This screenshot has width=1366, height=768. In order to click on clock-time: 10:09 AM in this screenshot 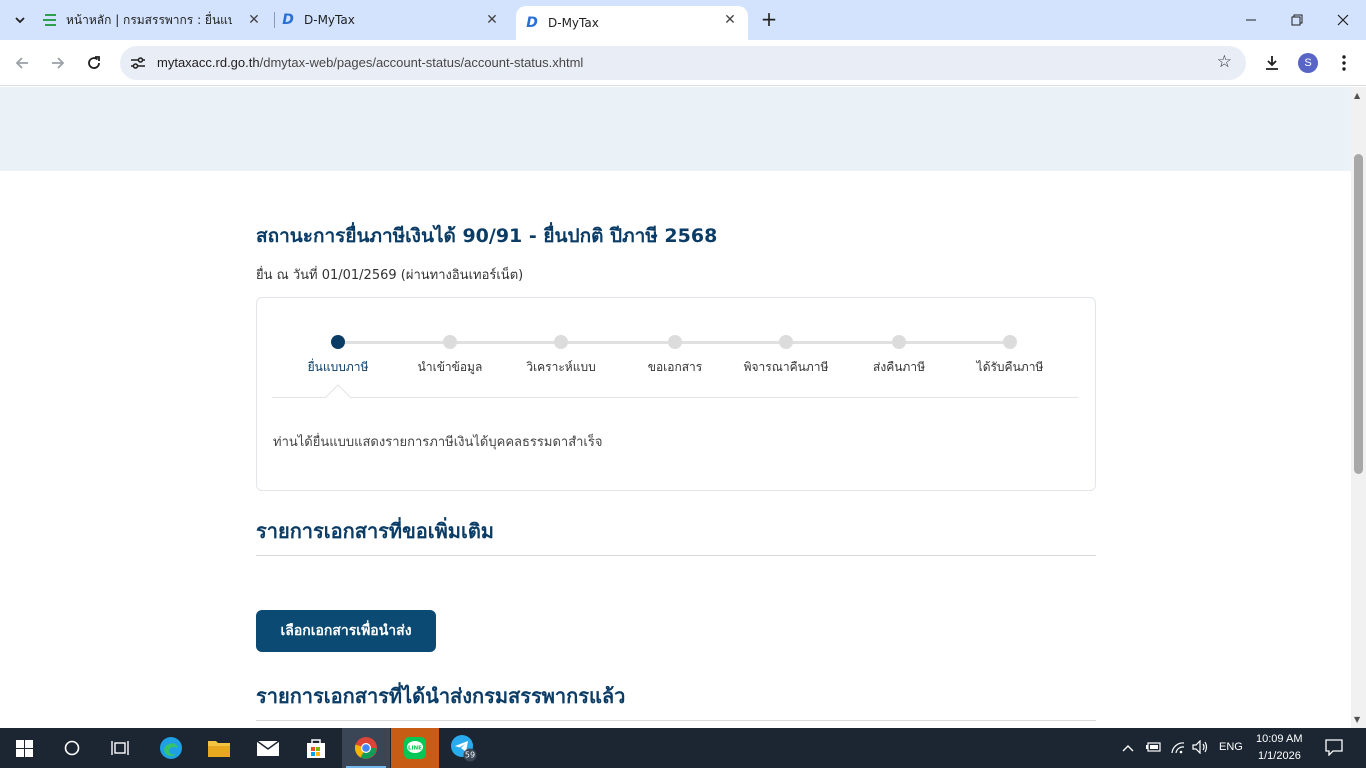, I will do `click(1279, 739)`.